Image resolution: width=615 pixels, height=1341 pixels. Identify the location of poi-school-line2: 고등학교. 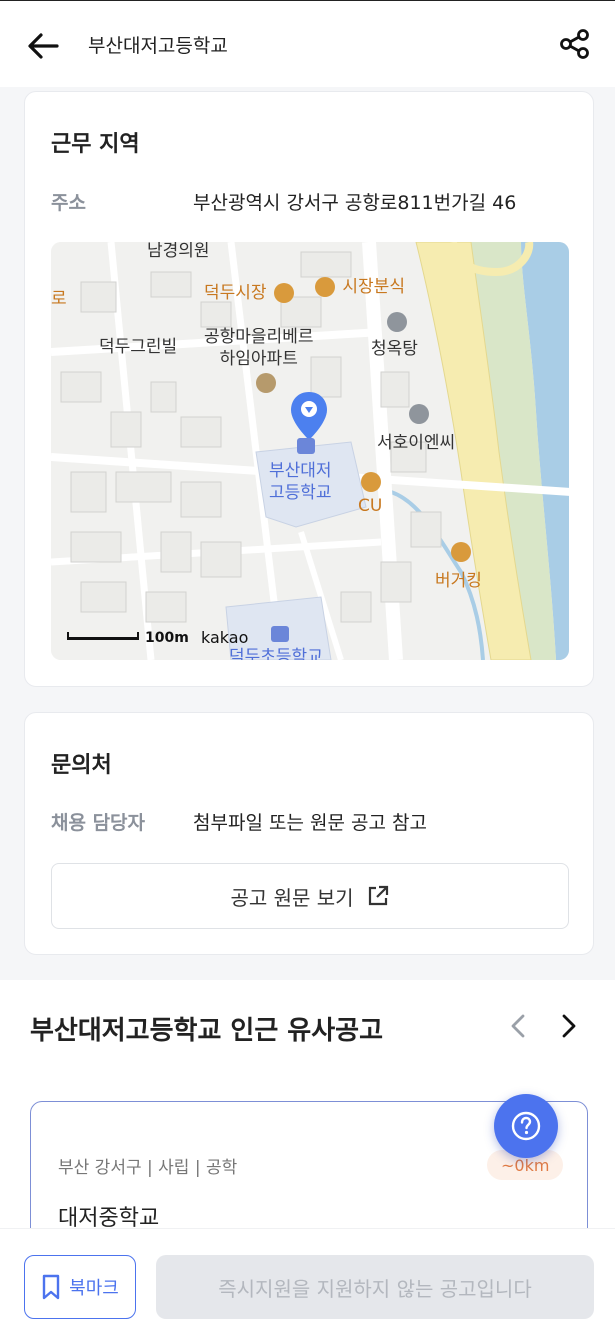
(300, 493).